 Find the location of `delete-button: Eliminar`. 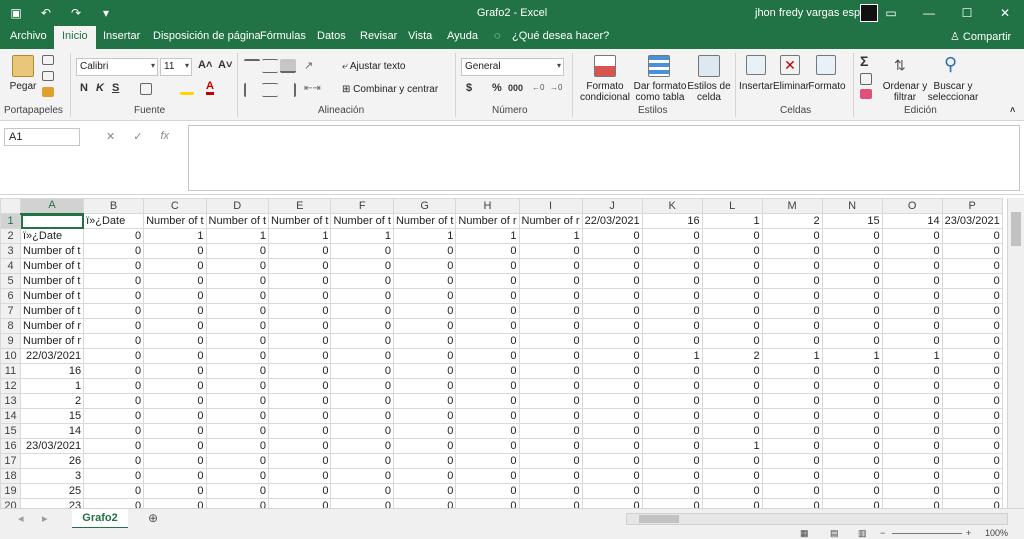

delete-button: Eliminar is located at coordinates (791, 86).